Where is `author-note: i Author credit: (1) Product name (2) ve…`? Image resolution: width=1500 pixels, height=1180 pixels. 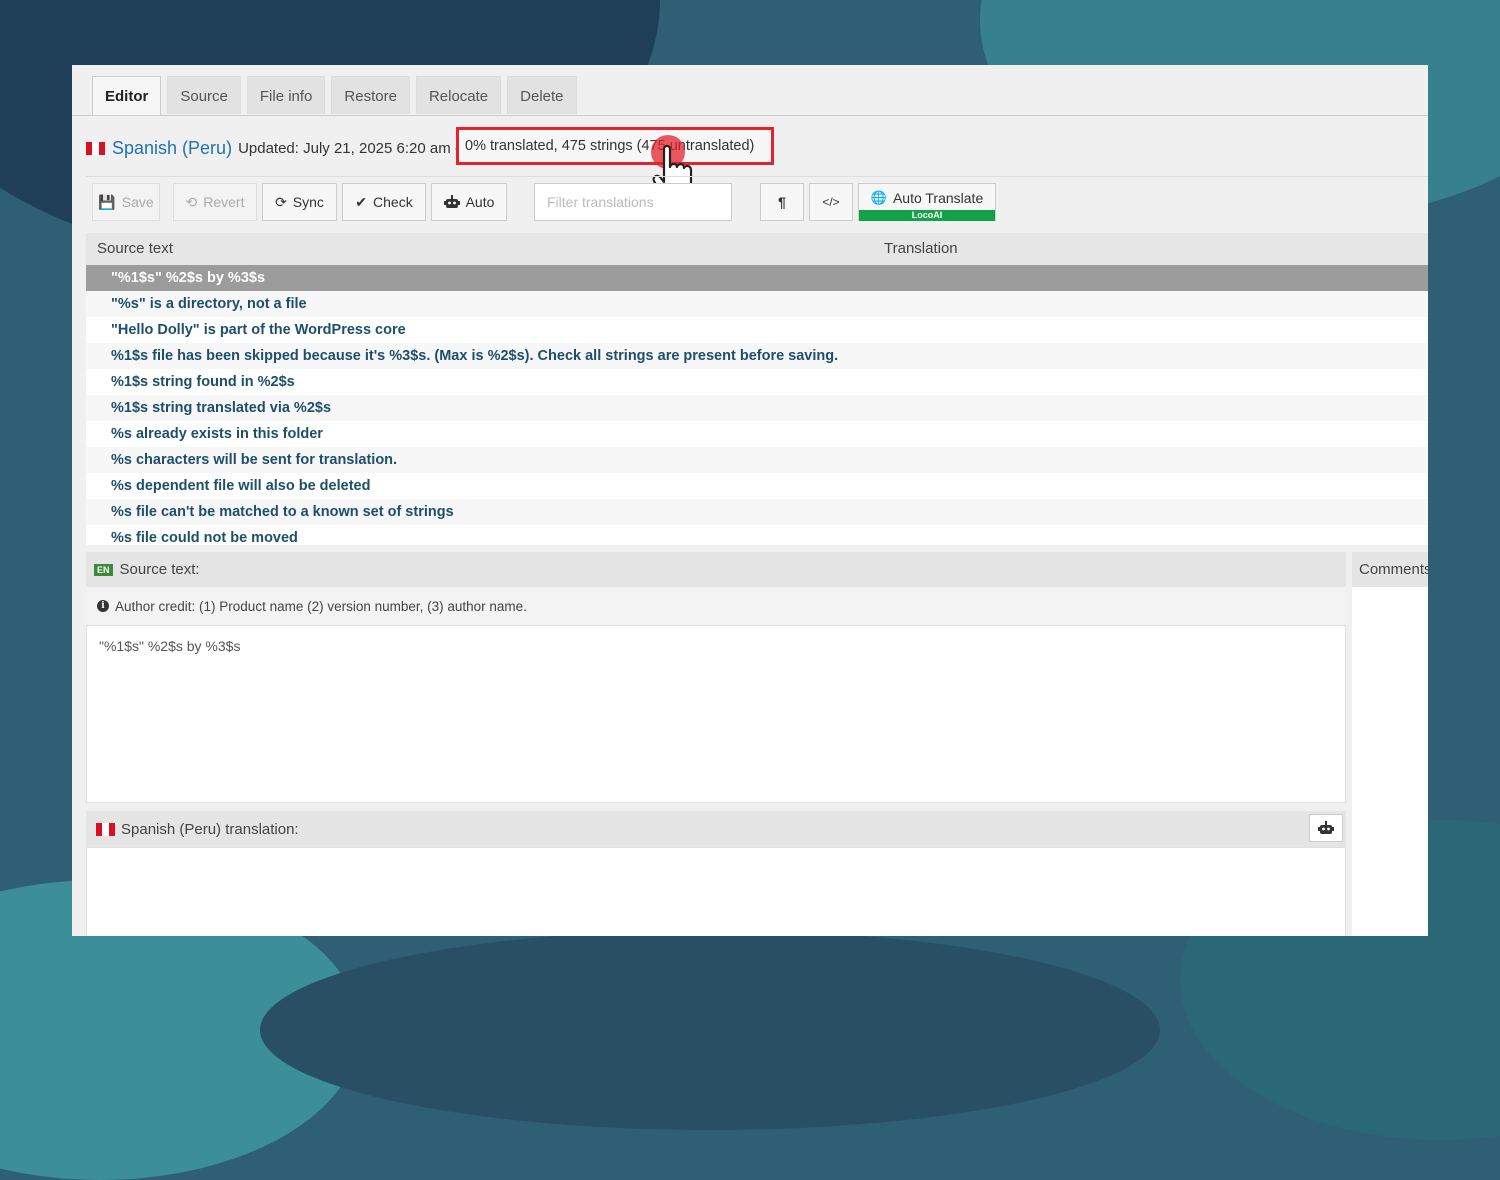 author-note: i Author credit: (1) Product name (2) ve… is located at coordinates (716, 606).